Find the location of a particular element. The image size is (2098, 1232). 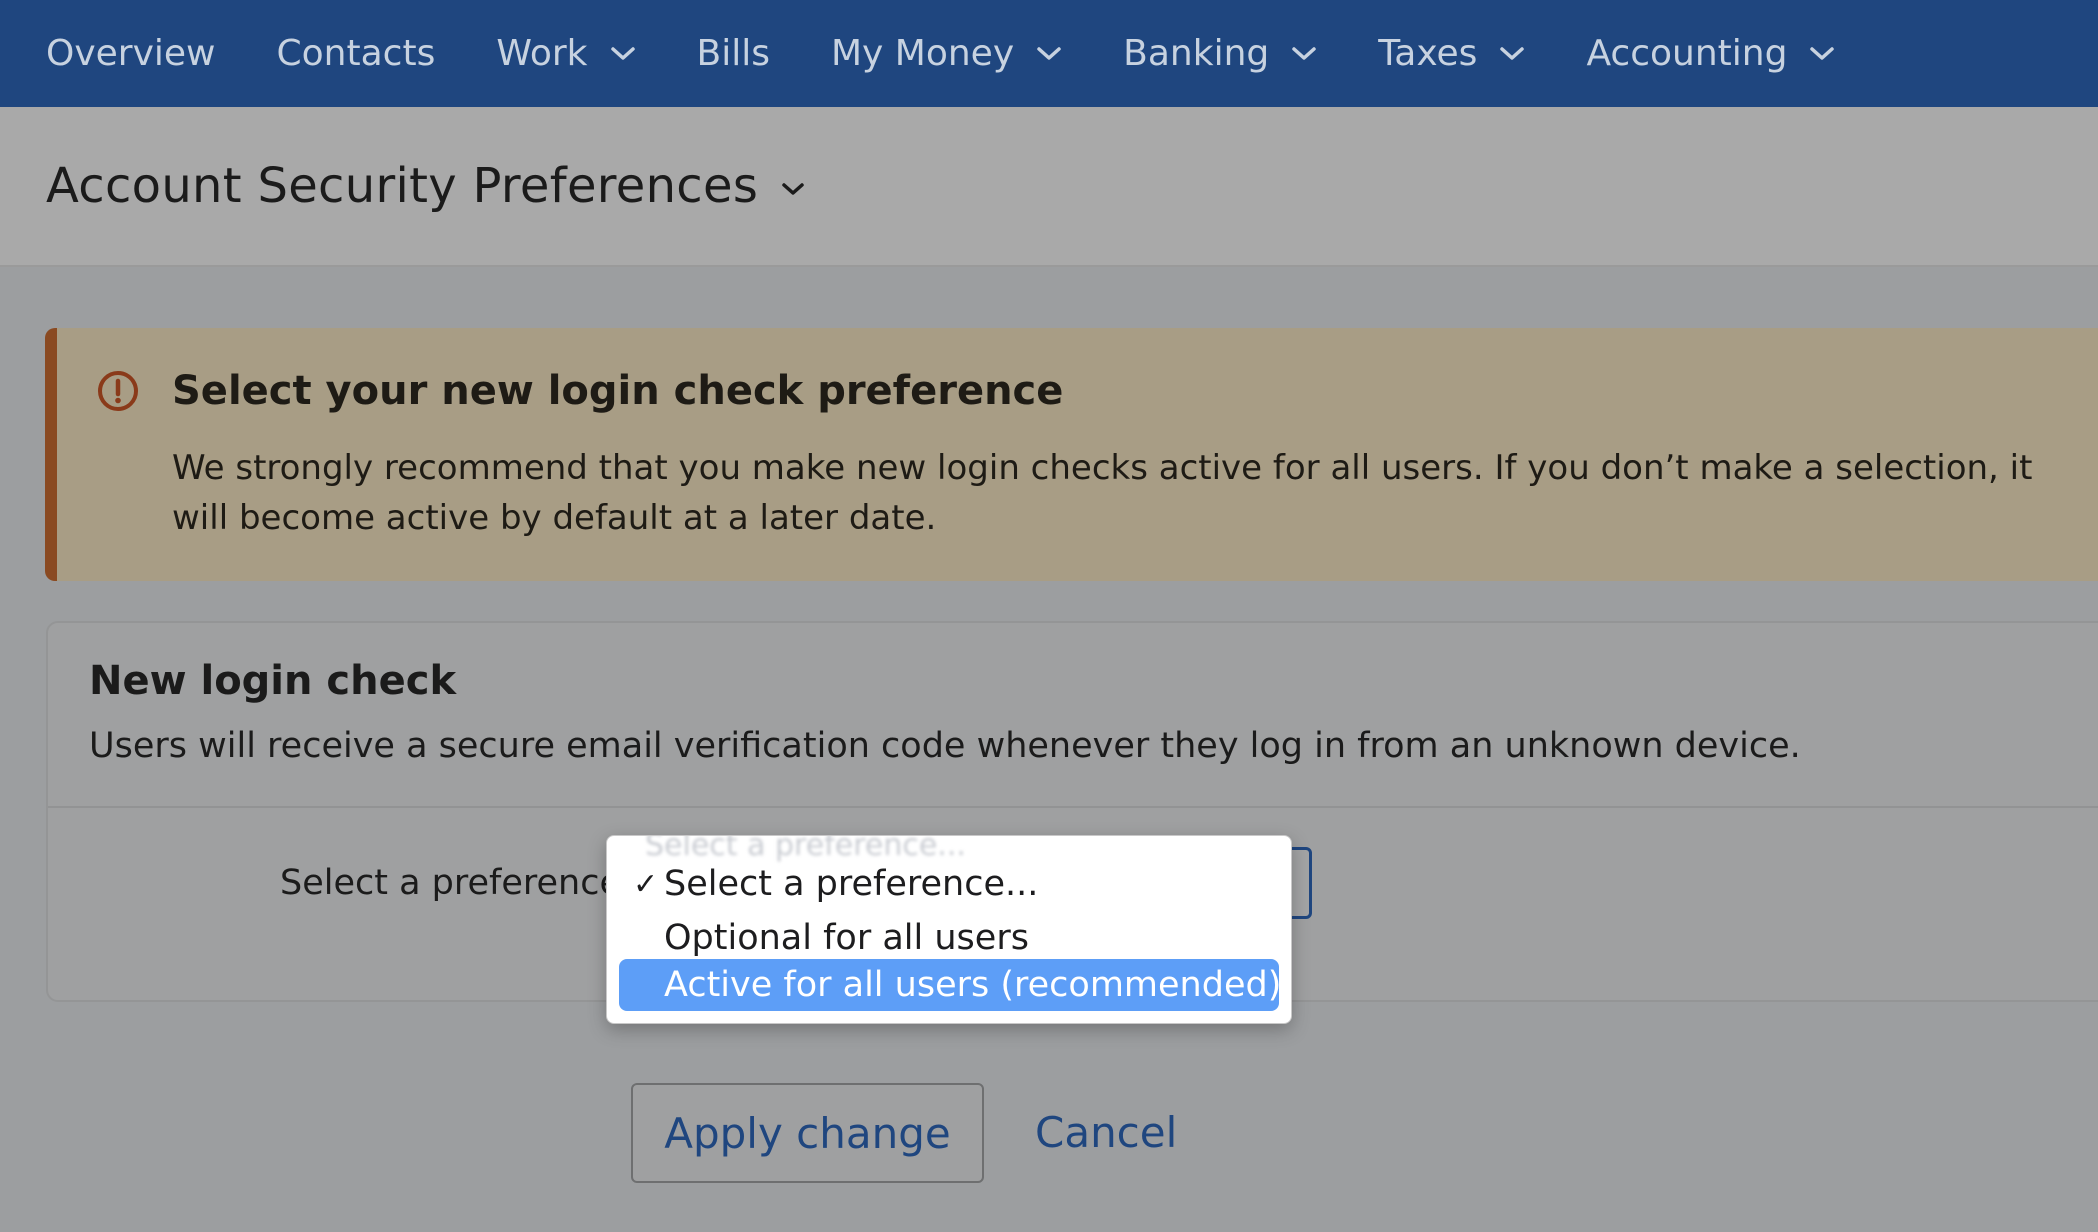

option-label: Optional for all users is located at coordinates (846, 938).